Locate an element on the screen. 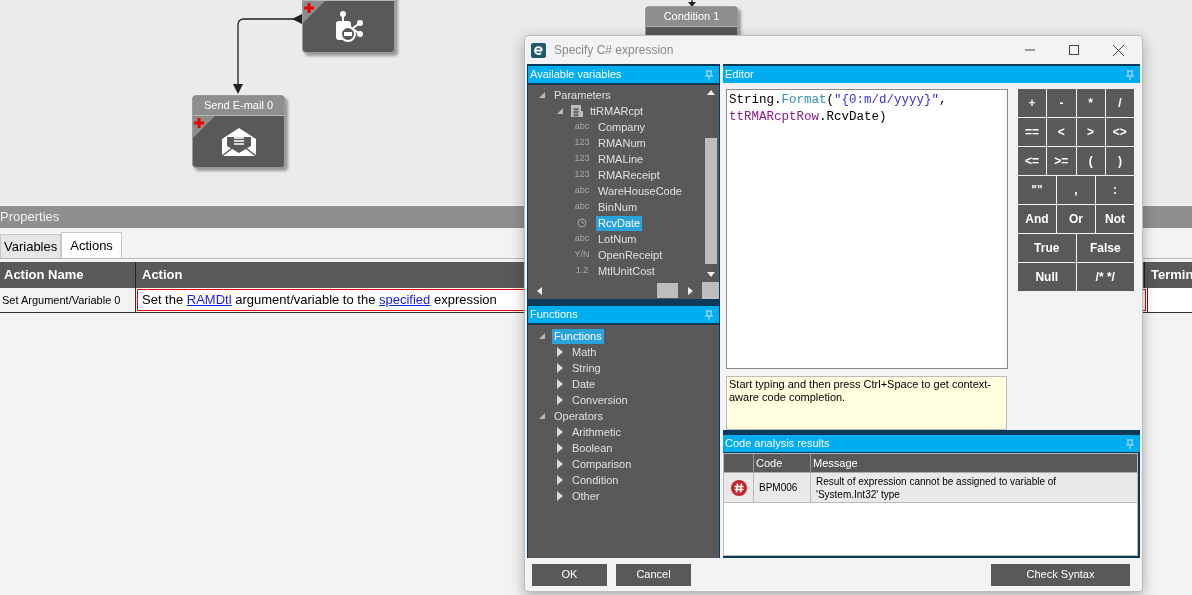 Image resolution: width=1192 pixels, height=595 pixels. tree-item: OpenReceipt is located at coordinates (630, 255).